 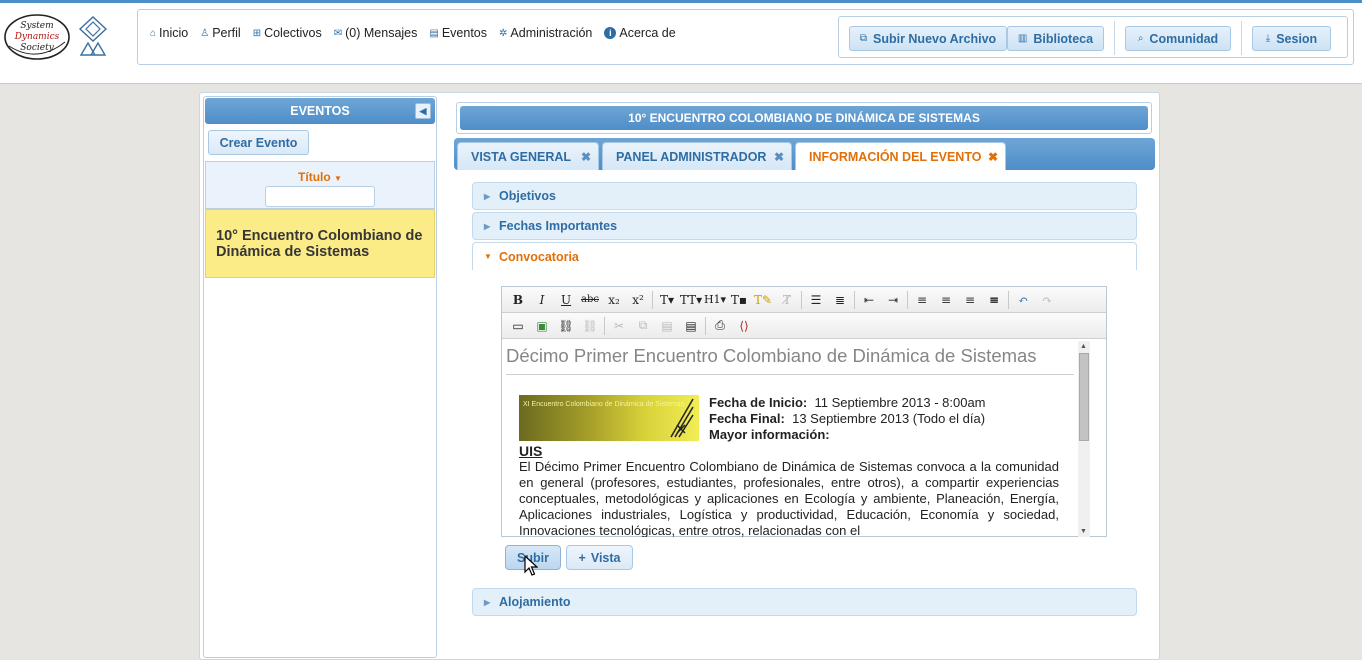 I want to click on scroll-down-icon: ▼, so click(x=1083, y=531).